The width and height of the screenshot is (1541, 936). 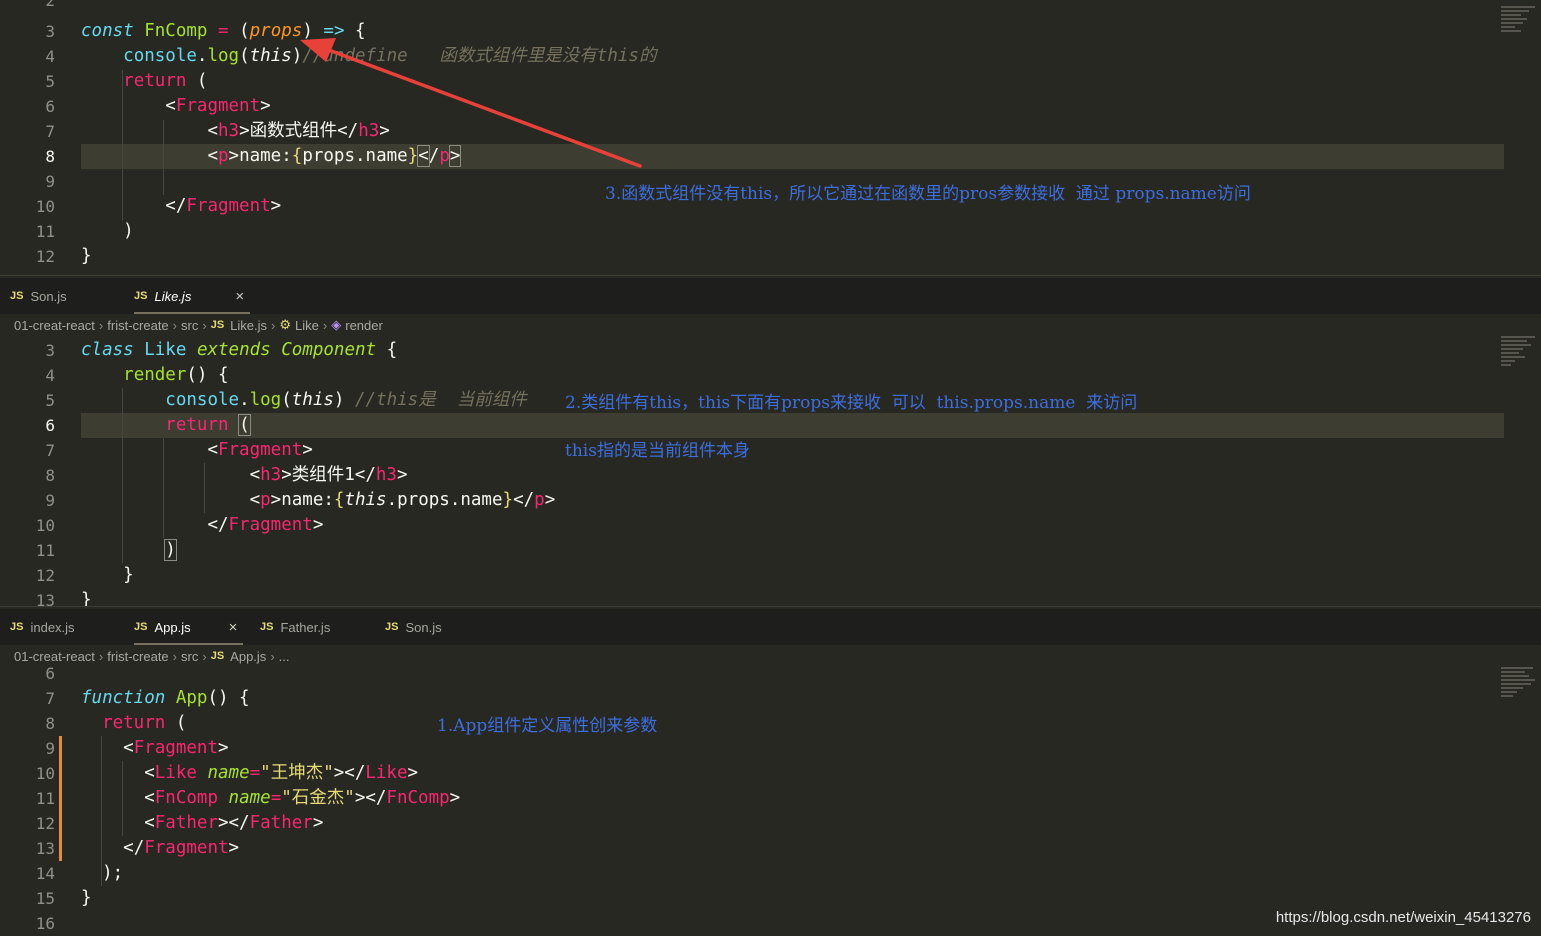 What do you see at coordinates (547, 726) in the screenshot?
I see `annotation-note: 1.App组件定义属性创来参数` at bounding box center [547, 726].